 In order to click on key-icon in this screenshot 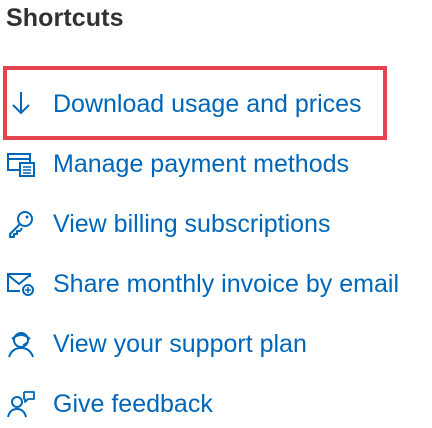, I will do `click(21, 224)`.